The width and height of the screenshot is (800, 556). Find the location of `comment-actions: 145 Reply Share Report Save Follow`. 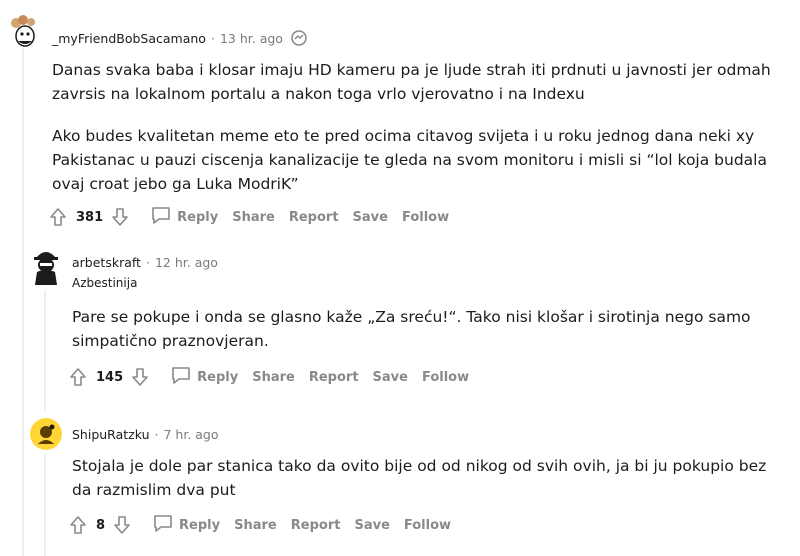

comment-actions: 145 Reply Share Report Save Follow is located at coordinates (268, 377).